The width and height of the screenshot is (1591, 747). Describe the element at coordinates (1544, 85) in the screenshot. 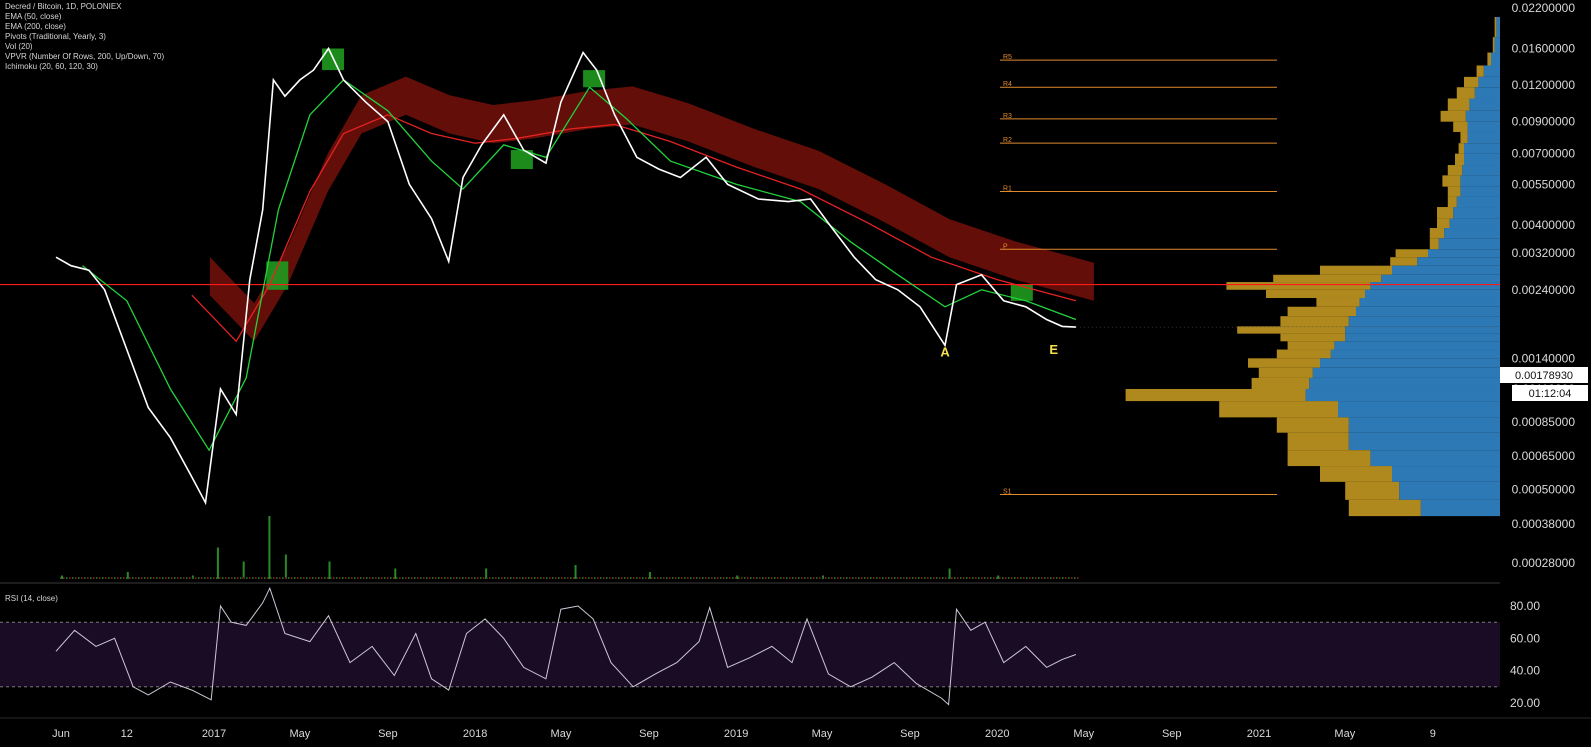

I see `price-tick-label: 0.01200000` at that location.